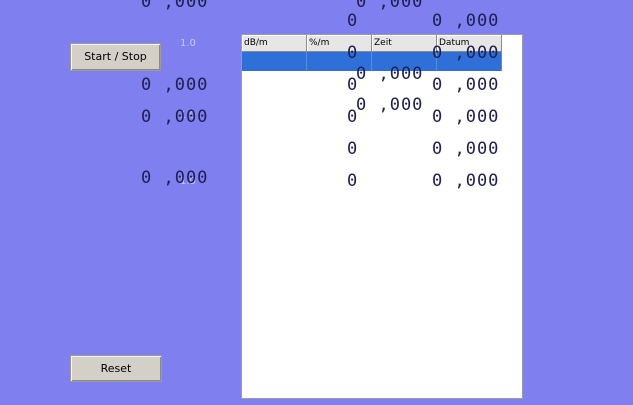 The image size is (633, 405). I want to click on reset-button: Reset, so click(116, 368).